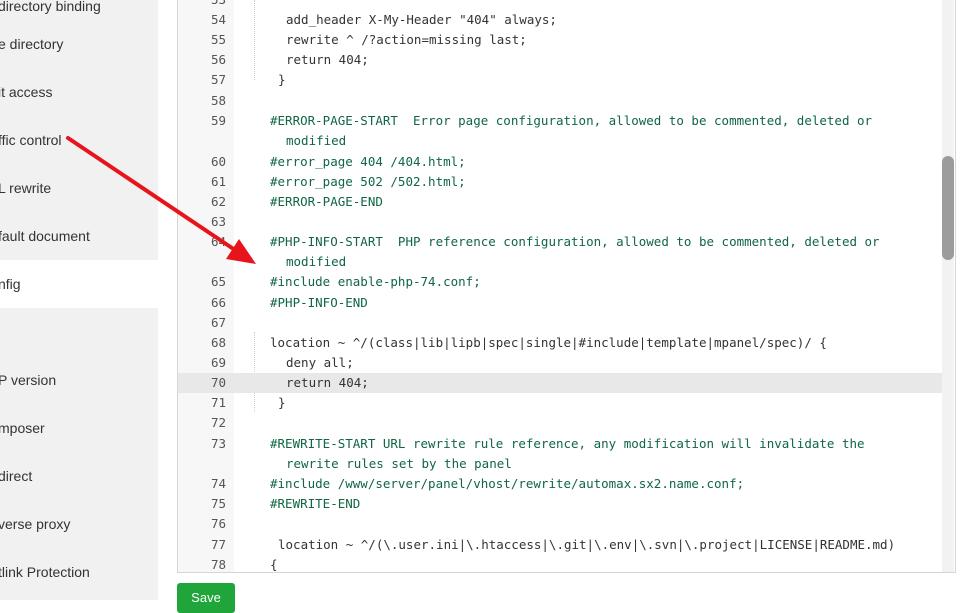 This screenshot has height=613, width=980. Describe the element at coordinates (218, 503) in the screenshot. I see `line-number: 75` at that location.